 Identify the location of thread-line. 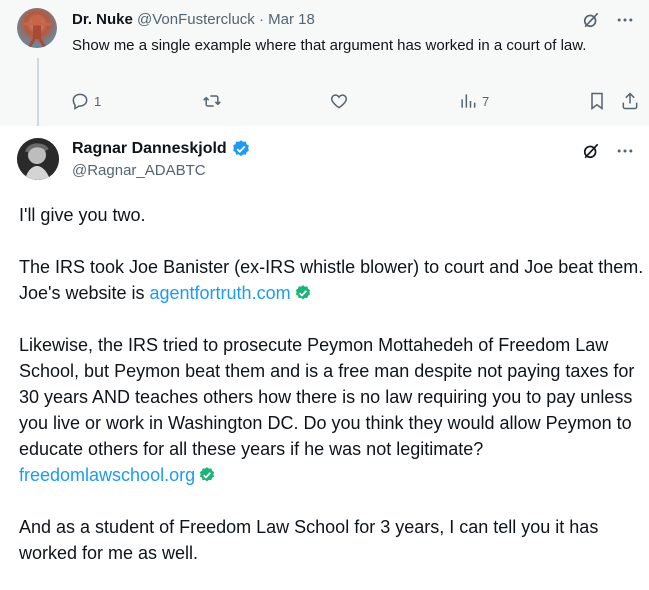
(38, 92).